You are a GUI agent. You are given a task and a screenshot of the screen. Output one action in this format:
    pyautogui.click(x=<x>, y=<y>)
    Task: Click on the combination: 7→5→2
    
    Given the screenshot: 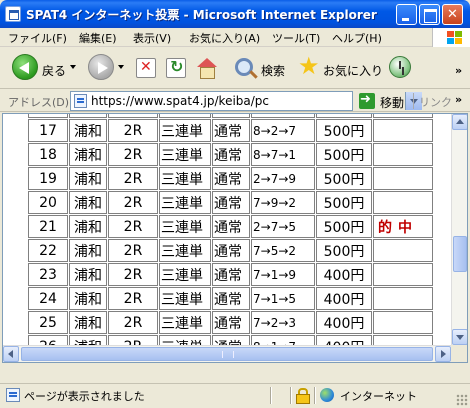 What is the action you would take?
    pyautogui.click(x=283, y=250)
    